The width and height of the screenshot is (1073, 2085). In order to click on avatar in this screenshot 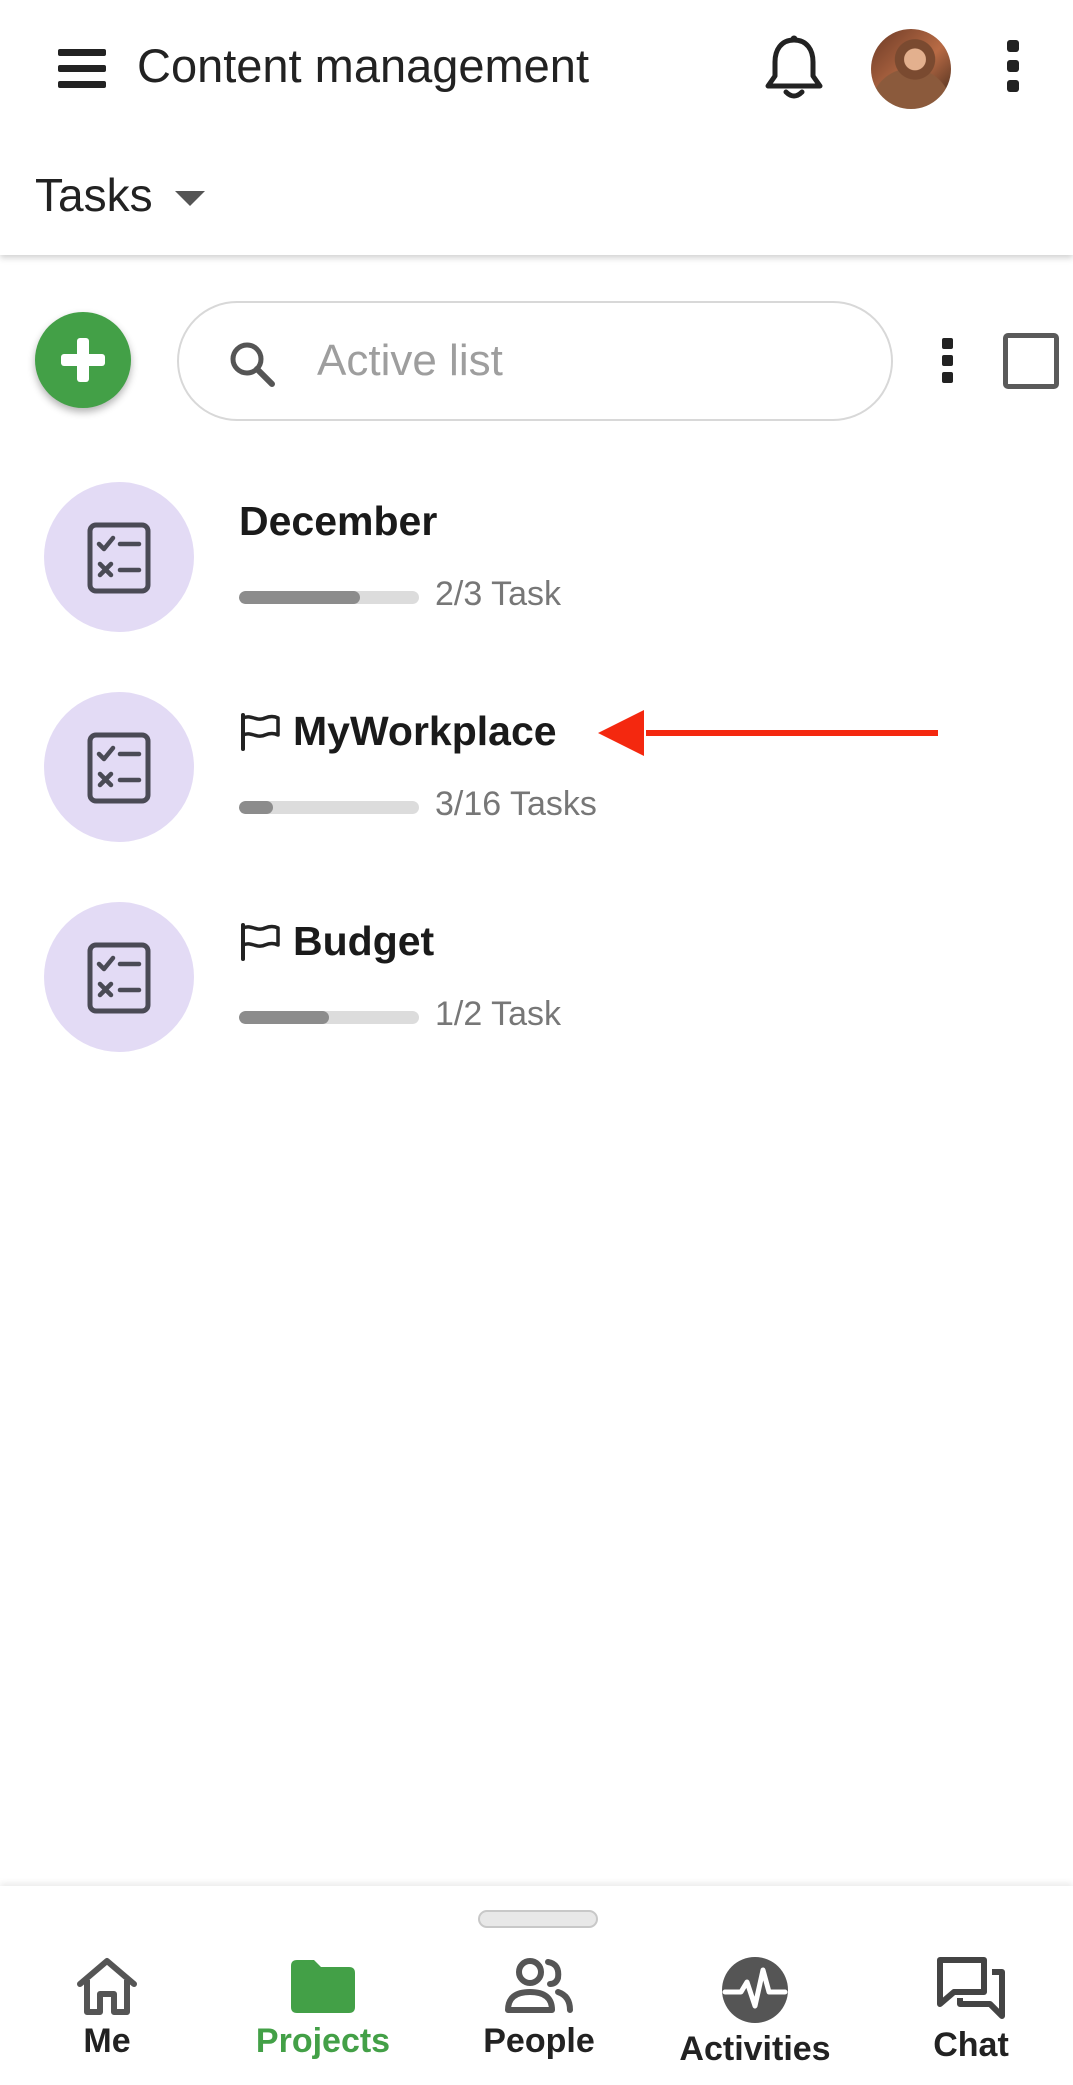, I will do `click(911, 69)`.